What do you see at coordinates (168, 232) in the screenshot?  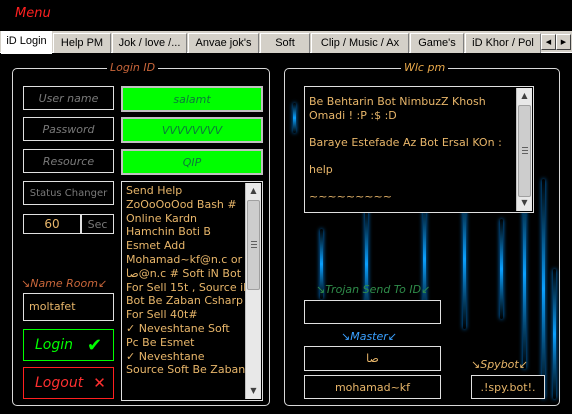 I see `log-line: Hamchin Boti B` at bounding box center [168, 232].